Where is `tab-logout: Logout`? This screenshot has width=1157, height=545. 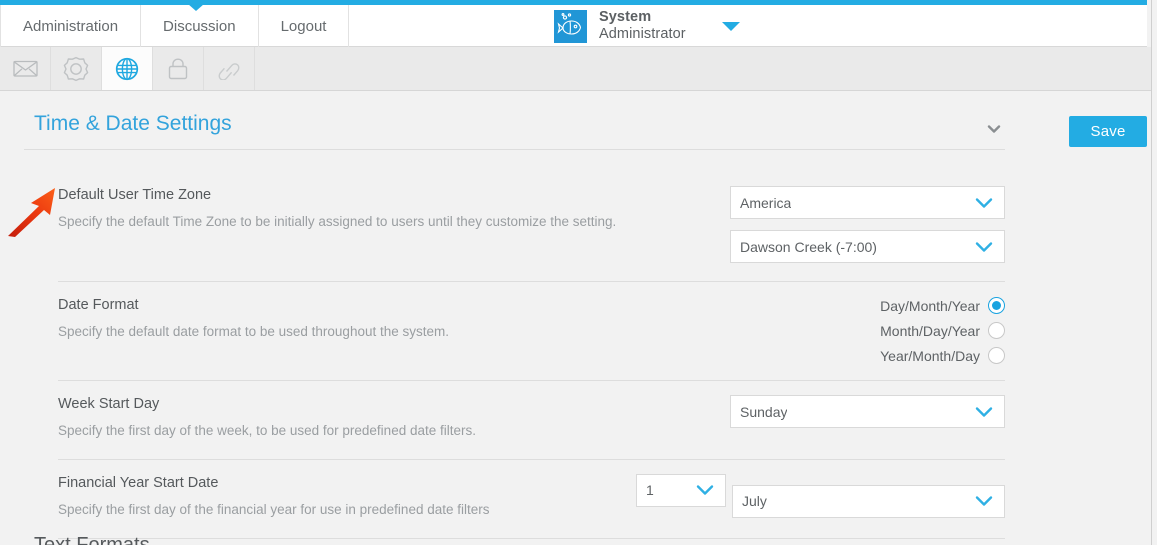
tab-logout: Logout is located at coordinates (304, 26).